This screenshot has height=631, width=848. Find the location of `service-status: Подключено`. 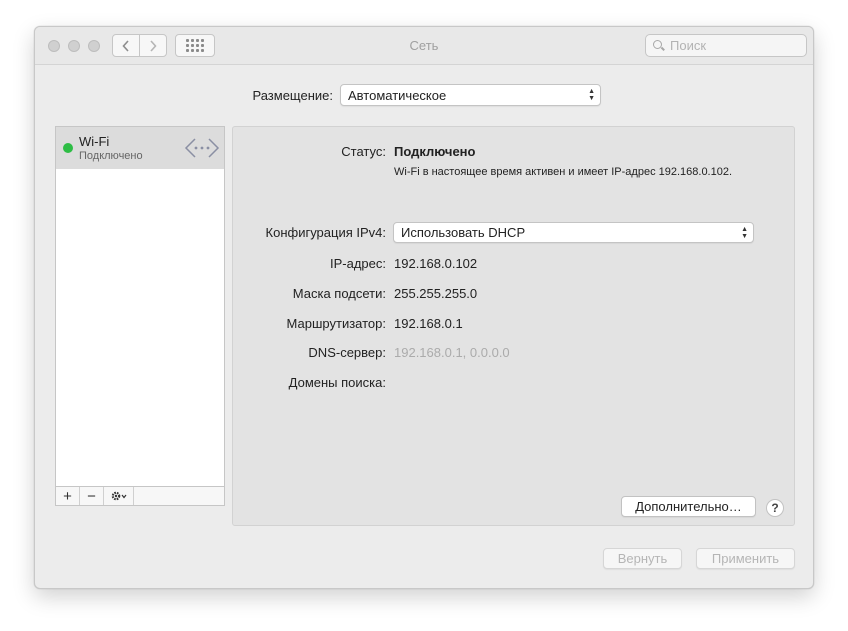

service-status: Подключено is located at coordinates (111, 156).